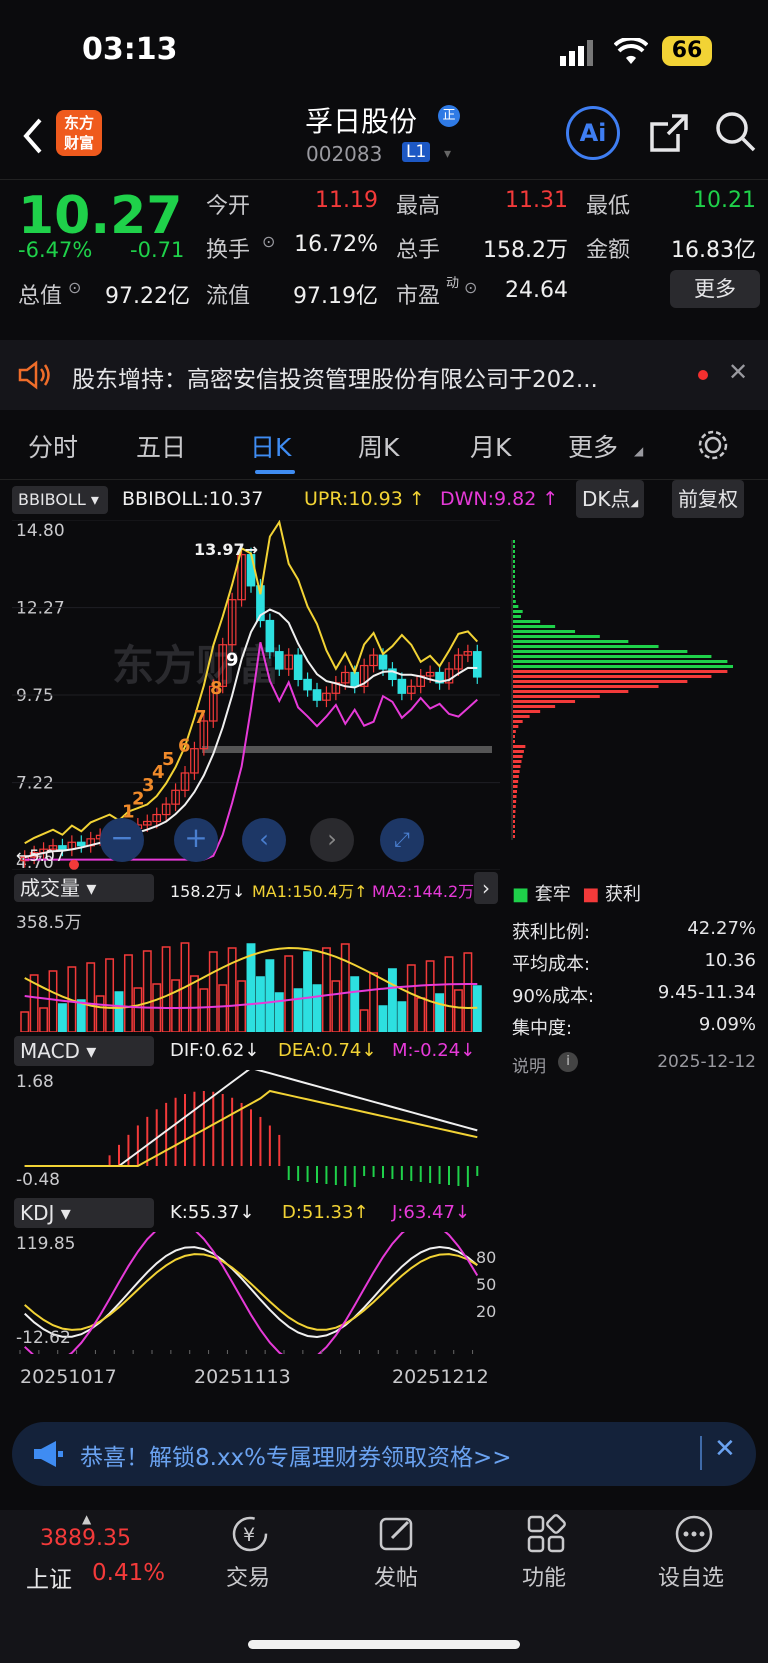 The width and height of the screenshot is (768, 1663). What do you see at coordinates (691, 1576) in the screenshot?
I see `nav-watchlist: 设自选` at bounding box center [691, 1576].